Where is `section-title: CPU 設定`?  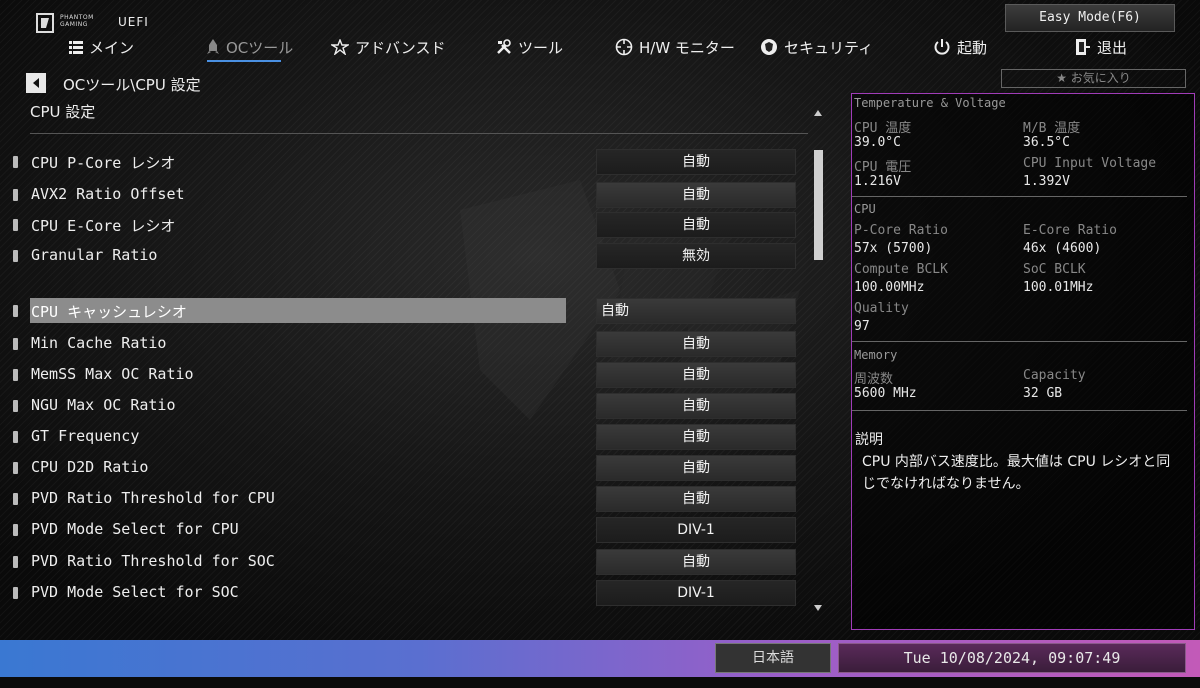 section-title: CPU 設定 is located at coordinates (63, 112).